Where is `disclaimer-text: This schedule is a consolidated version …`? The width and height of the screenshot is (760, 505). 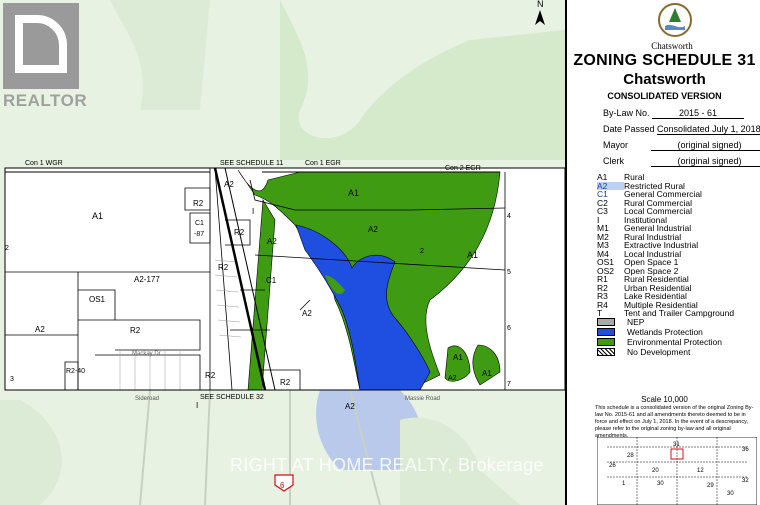
disclaimer-text: This schedule is a consolidated version … is located at coordinates (674, 422).